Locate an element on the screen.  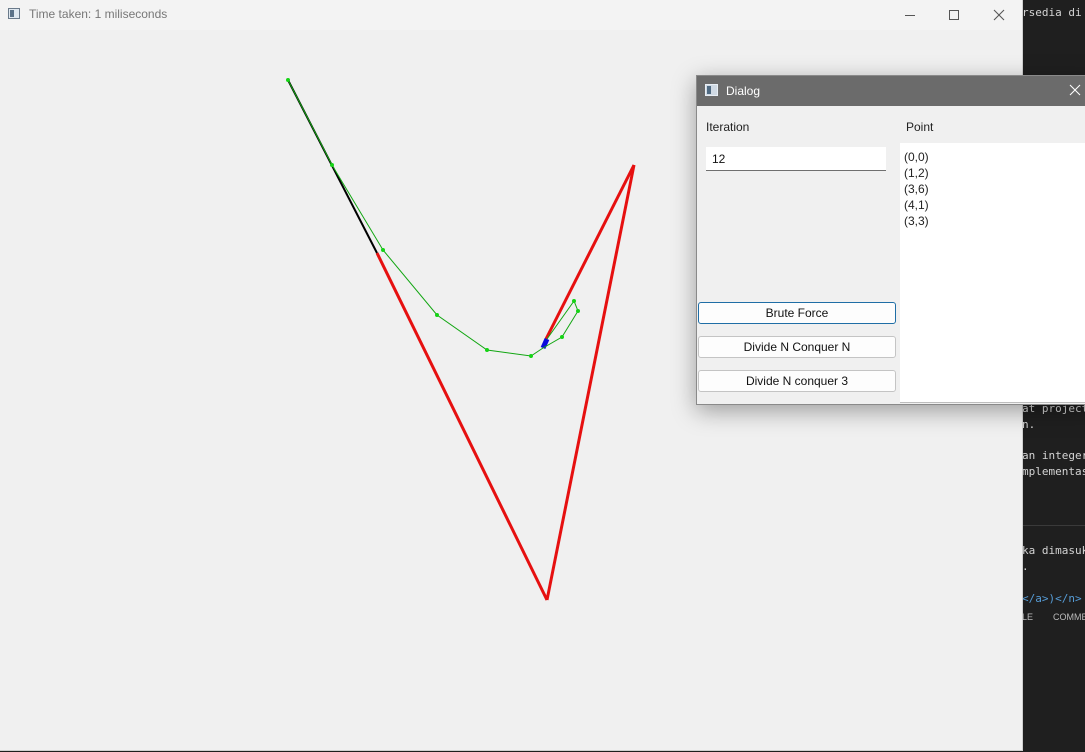
point-entry: (4,1) is located at coordinates (916, 205).